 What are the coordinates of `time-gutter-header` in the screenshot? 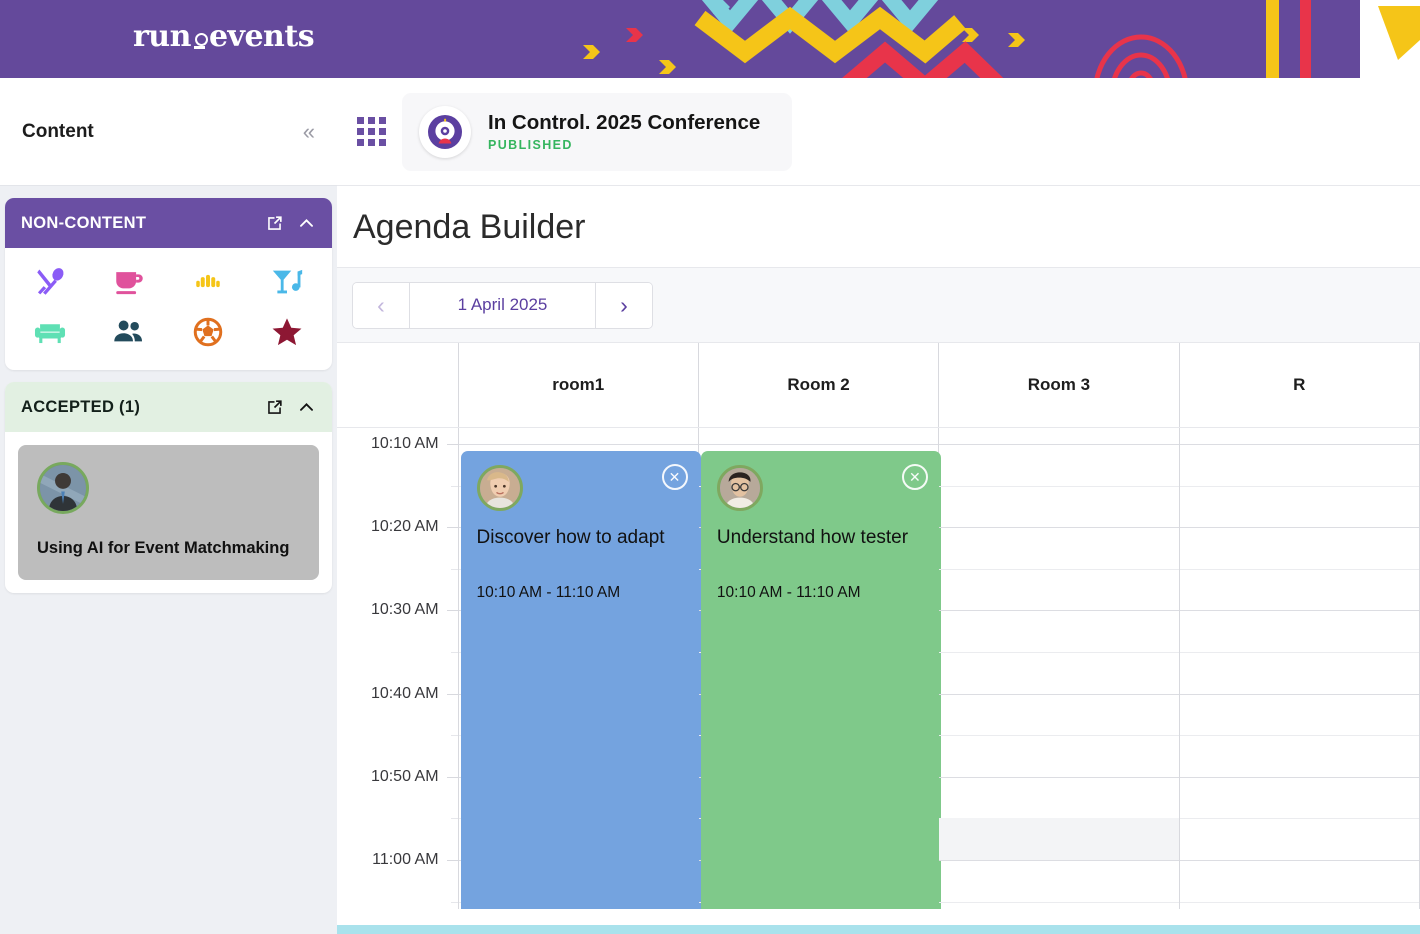 It's located at (398, 385).